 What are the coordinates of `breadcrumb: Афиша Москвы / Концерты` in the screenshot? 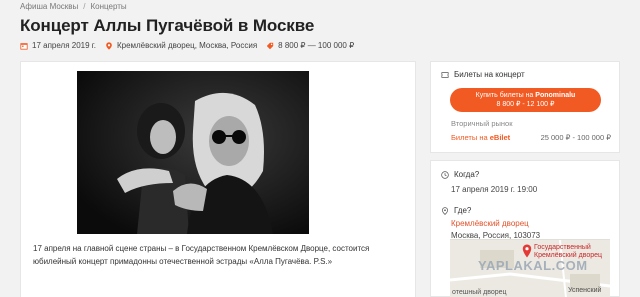 It's located at (73, 6).